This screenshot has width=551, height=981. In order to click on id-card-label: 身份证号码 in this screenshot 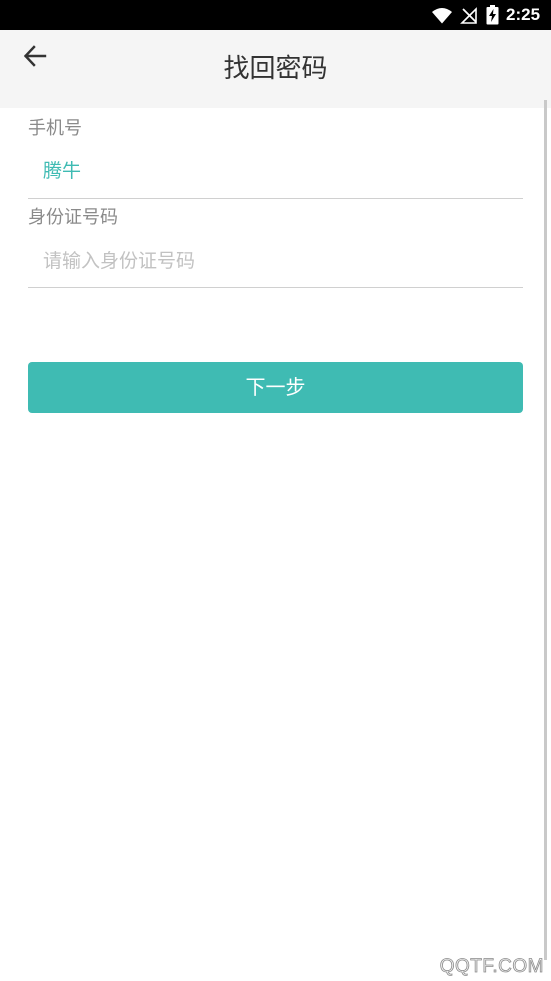, I will do `click(73, 217)`.